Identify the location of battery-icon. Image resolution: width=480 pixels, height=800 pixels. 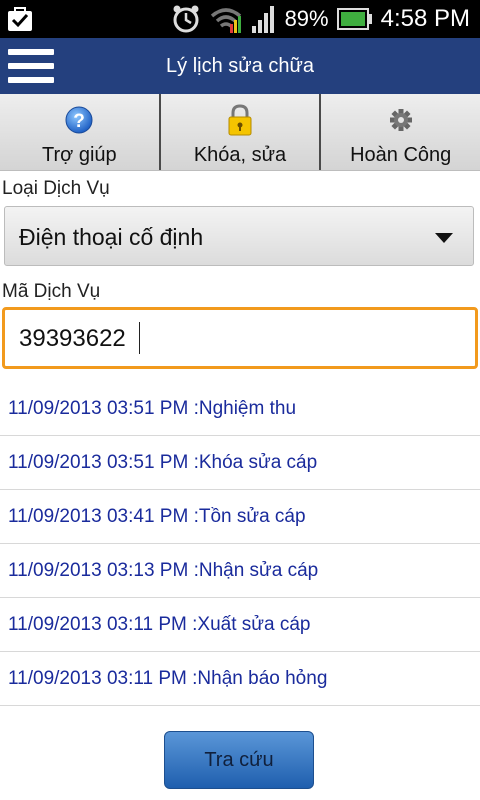
(354, 19).